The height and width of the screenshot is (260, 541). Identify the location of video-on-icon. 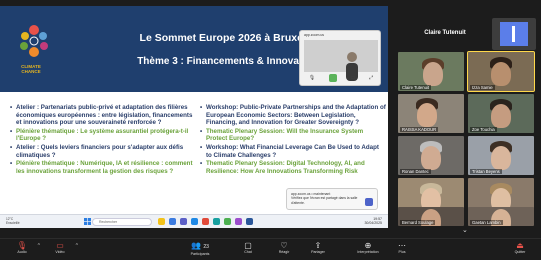
(332, 77).